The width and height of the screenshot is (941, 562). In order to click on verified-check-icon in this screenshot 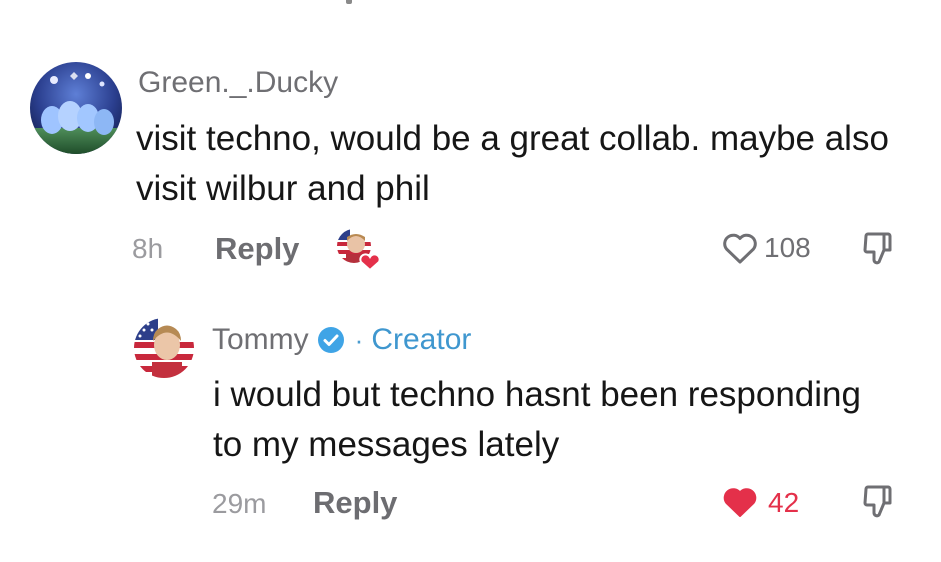, I will do `click(330, 340)`.